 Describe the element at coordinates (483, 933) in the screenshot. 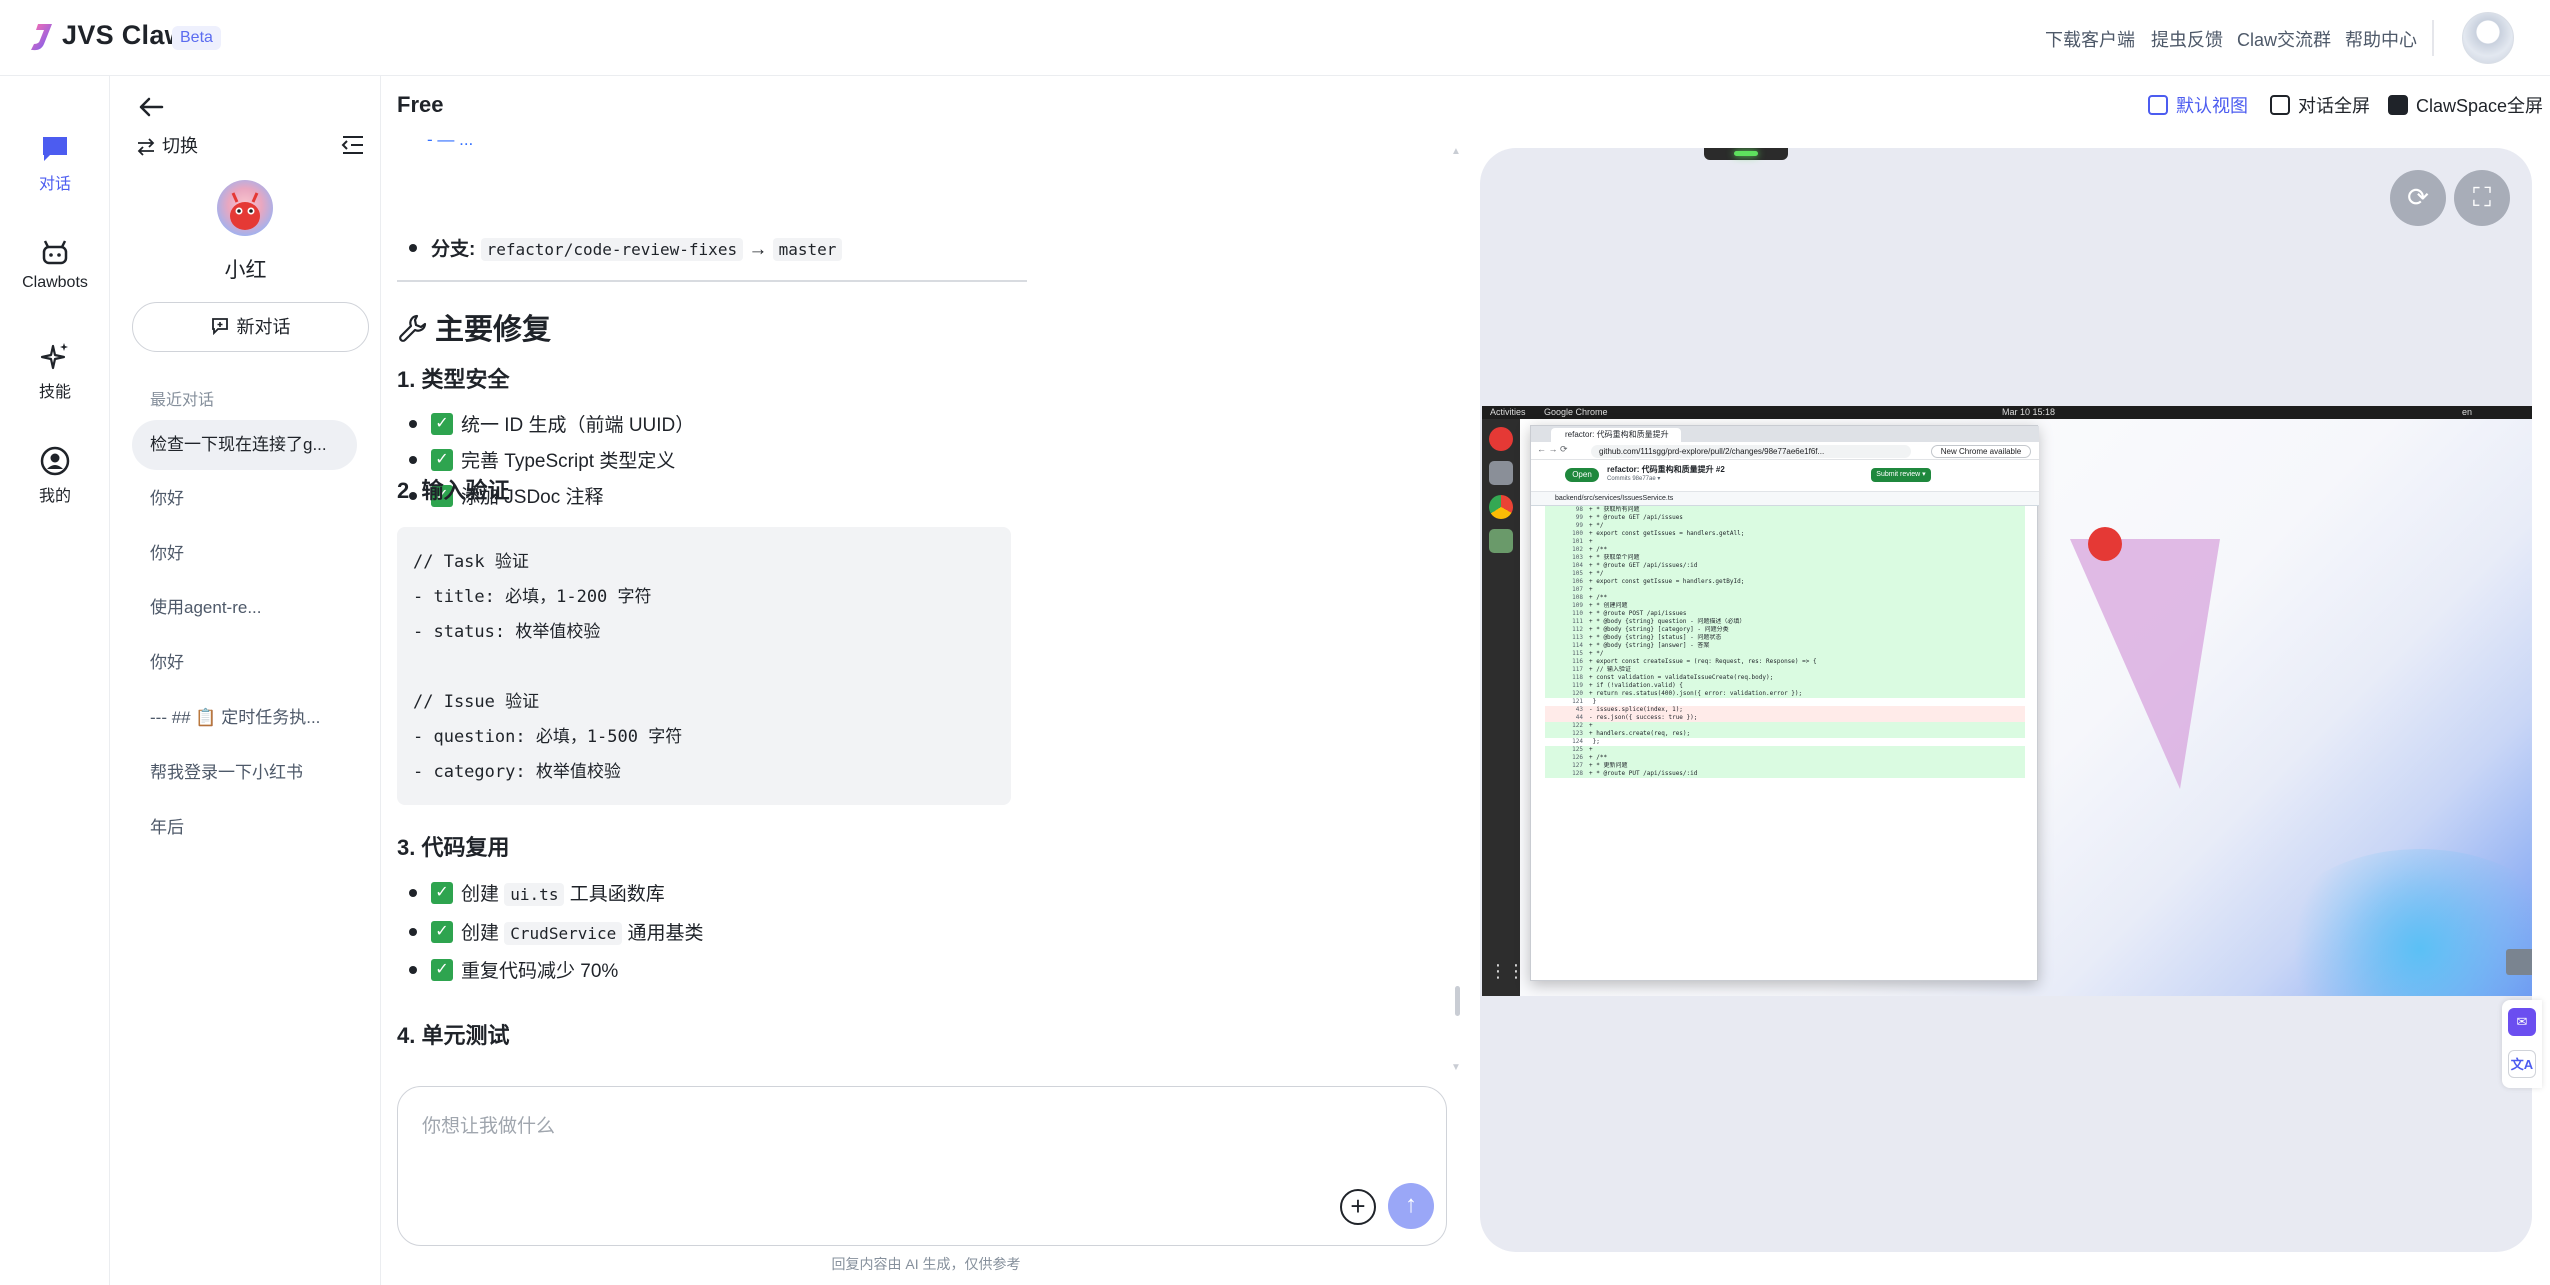

I see `list-item-text: 创建` at that location.